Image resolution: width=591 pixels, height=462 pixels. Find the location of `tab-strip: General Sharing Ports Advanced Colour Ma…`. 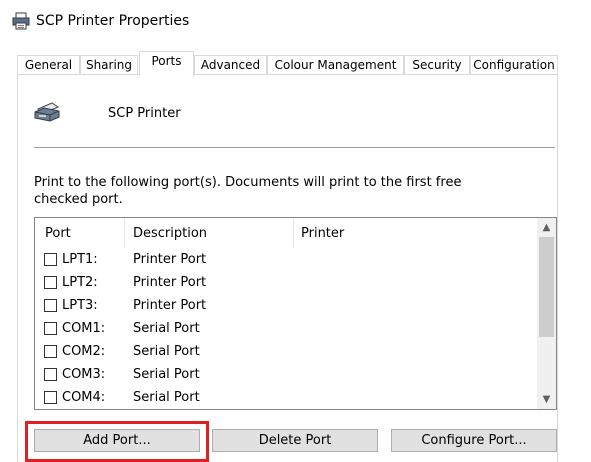

tab-strip: General Sharing Ports Advanced Colour Ma… is located at coordinates (295, 63).